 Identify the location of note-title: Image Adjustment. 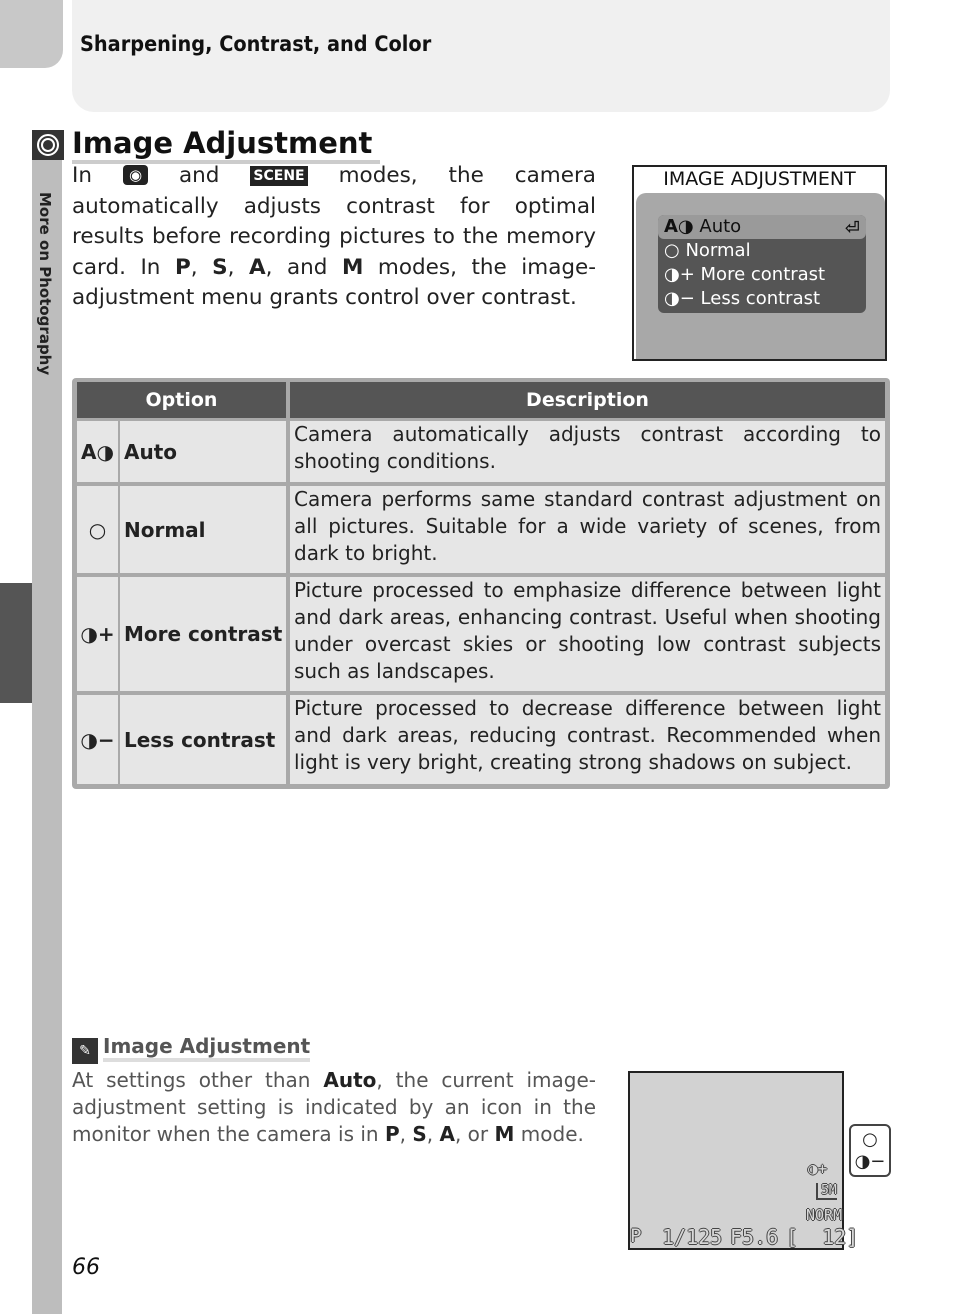
(207, 1048).